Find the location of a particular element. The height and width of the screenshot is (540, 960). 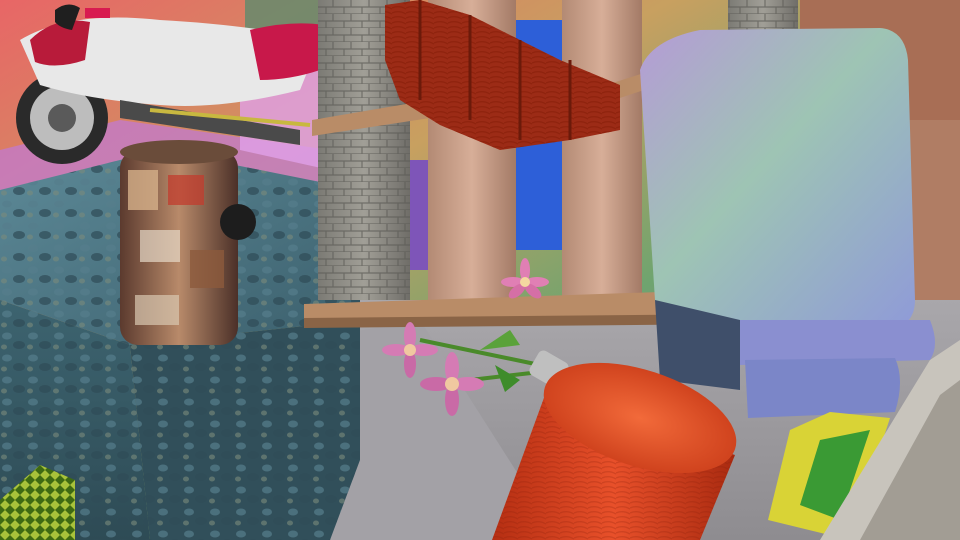

motorcycle-rear-wheel-stub is located at coordinates (238, 222).